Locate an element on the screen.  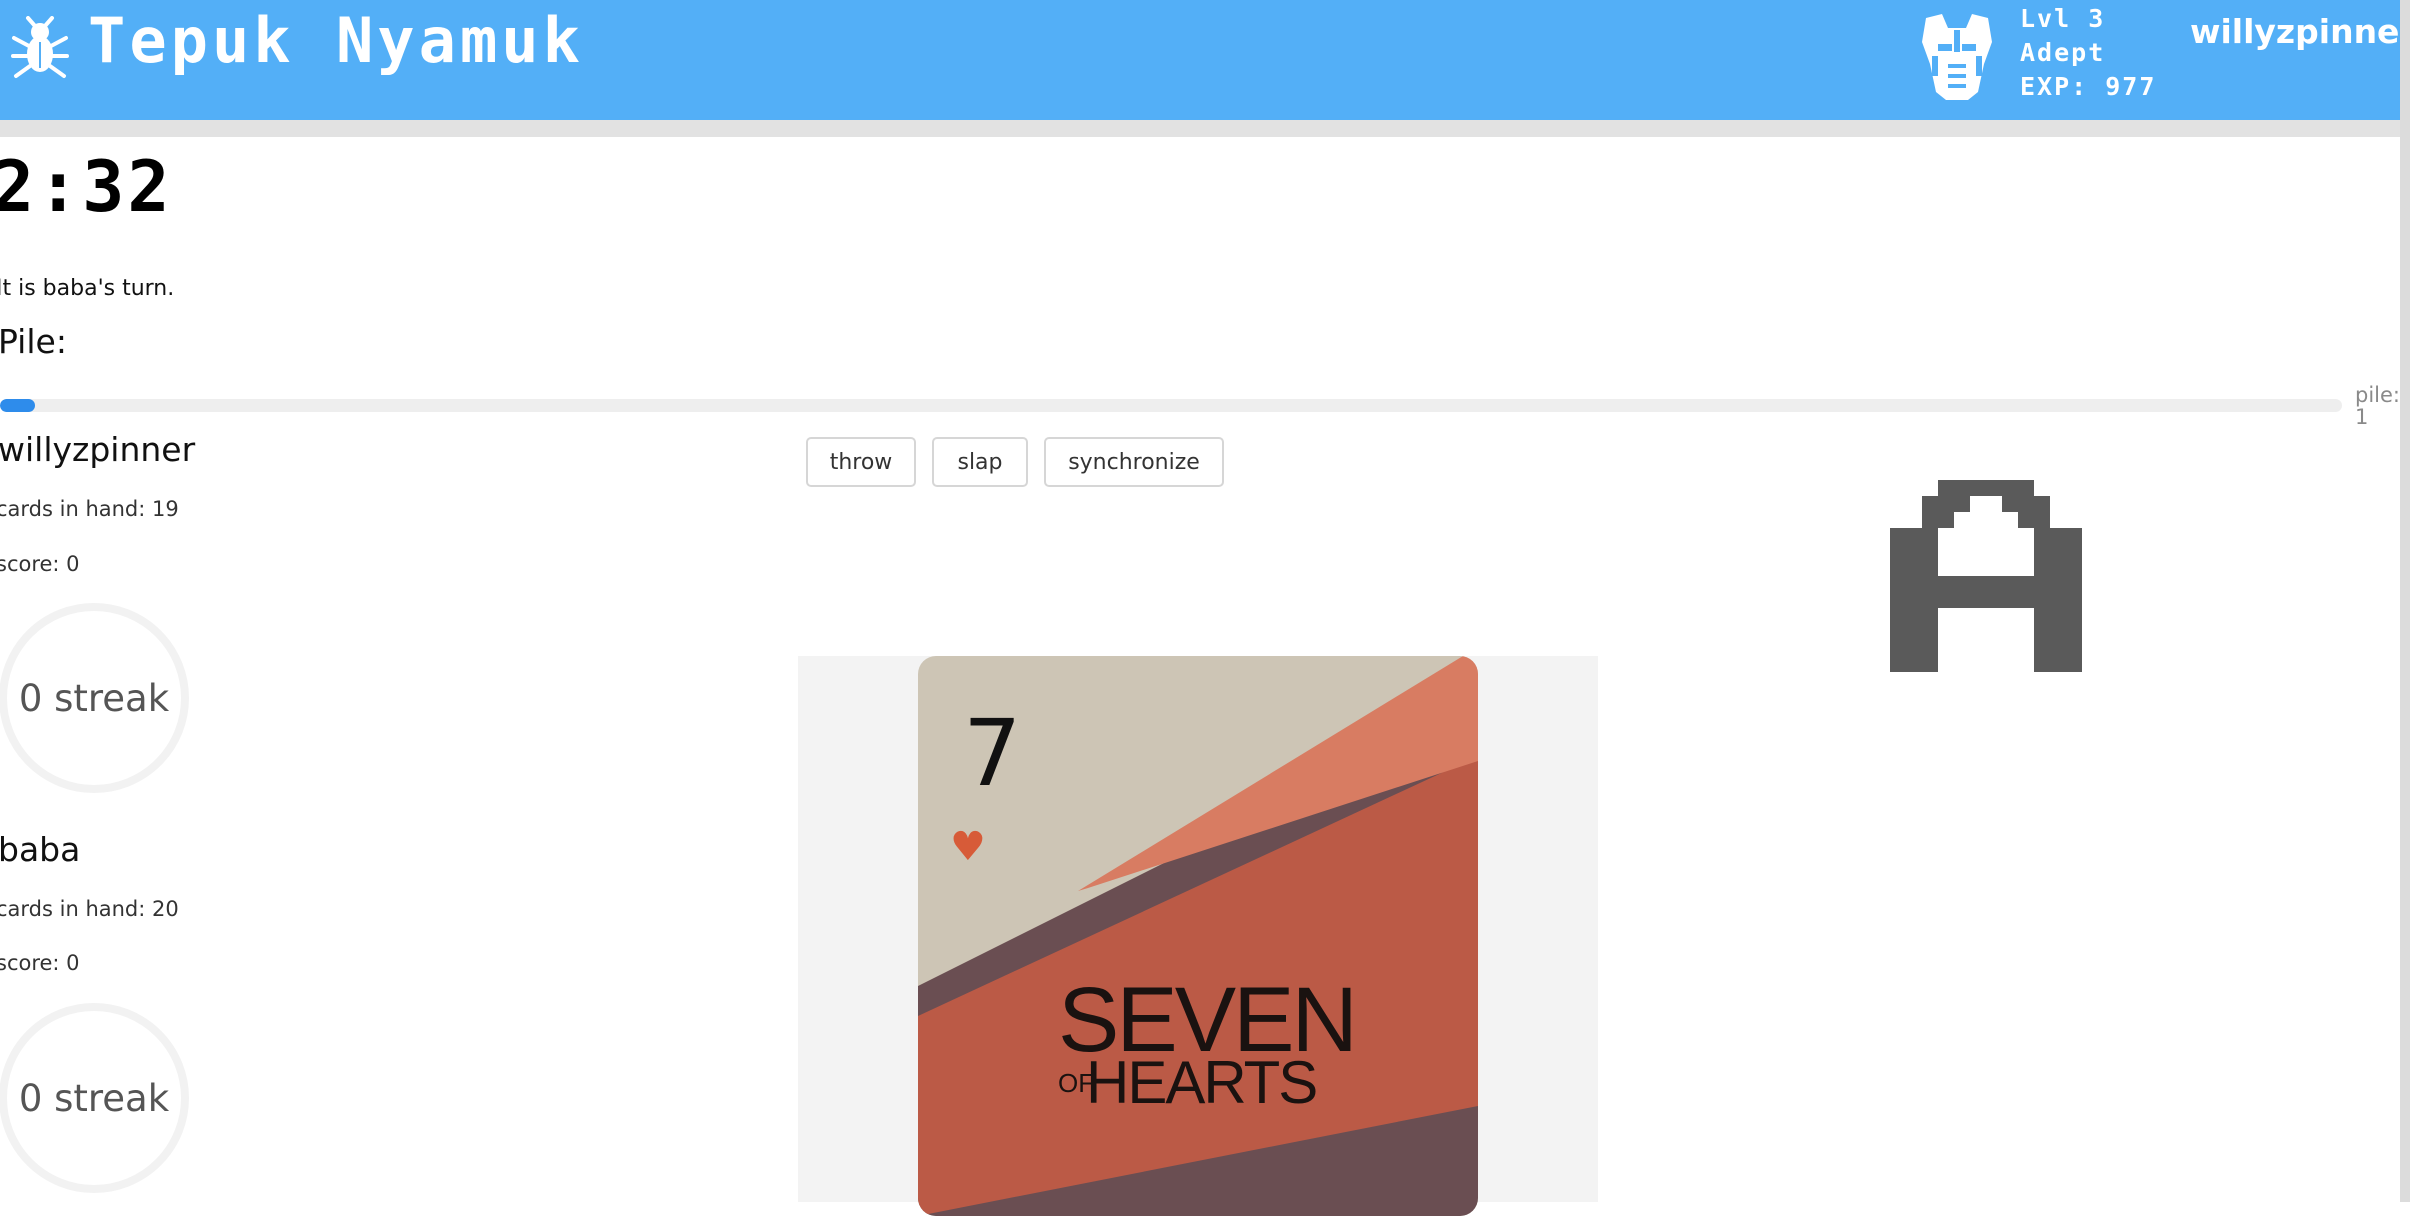
pile-count: pile: 1 is located at coordinates (2382, 406).